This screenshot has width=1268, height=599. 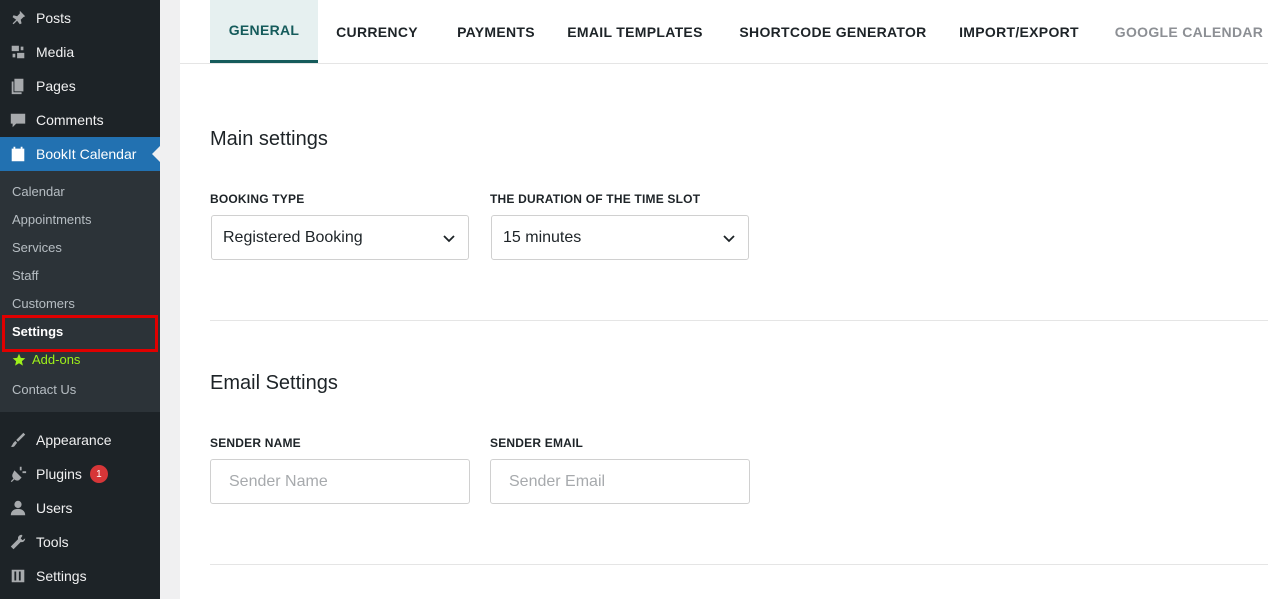 I want to click on submenu-item-addons: Add-ons, so click(x=46, y=360).